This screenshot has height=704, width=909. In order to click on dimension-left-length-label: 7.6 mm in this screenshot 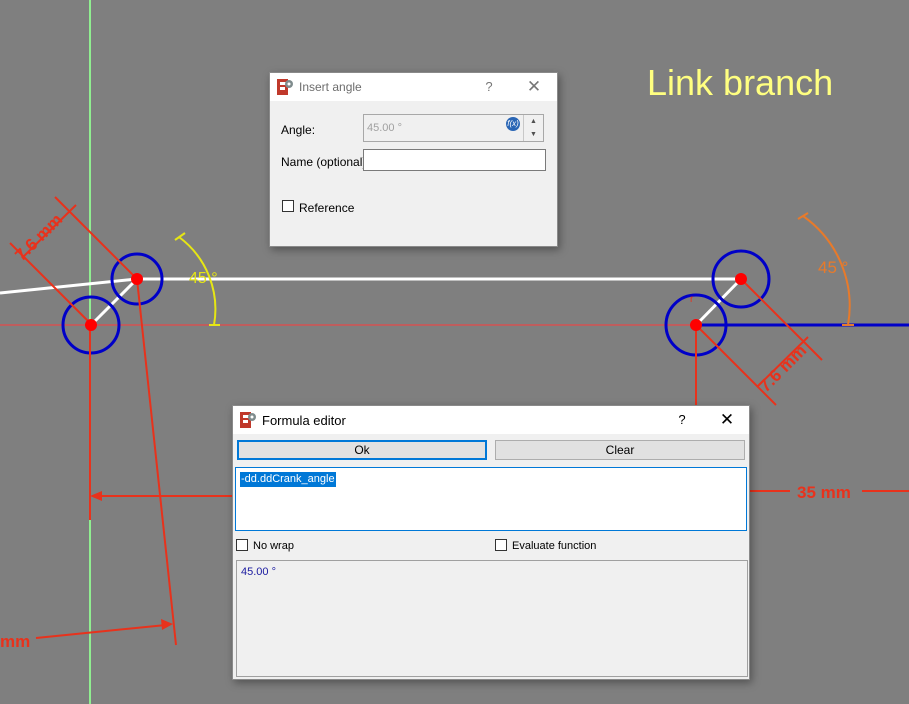, I will do `click(38, 237)`.